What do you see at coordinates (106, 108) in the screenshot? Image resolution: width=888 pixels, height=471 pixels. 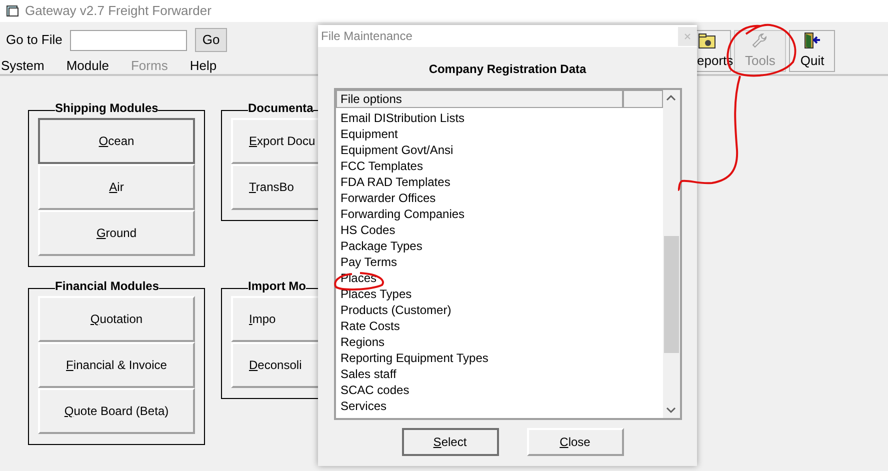 I see `group-title: Shipping Modules` at bounding box center [106, 108].